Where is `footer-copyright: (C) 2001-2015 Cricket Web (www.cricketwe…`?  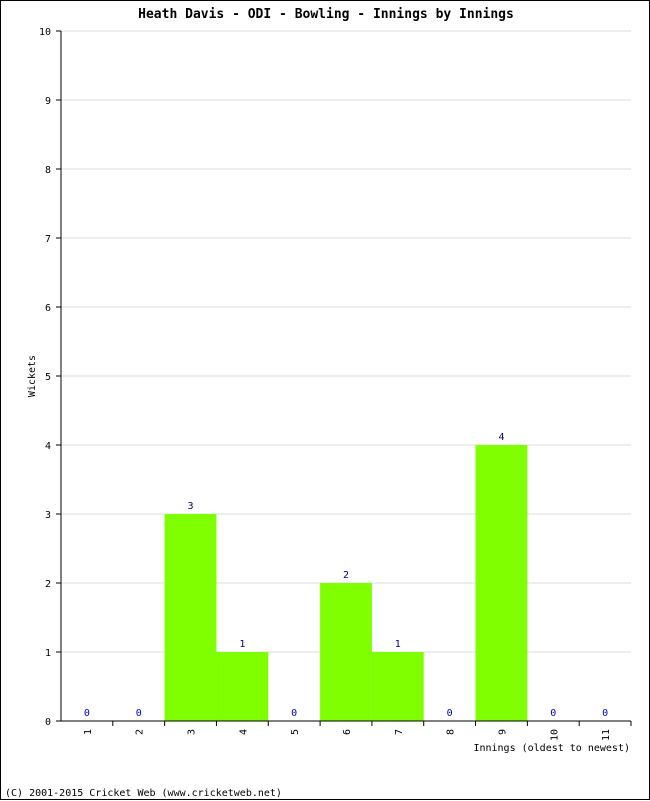 footer-copyright: (C) 2001-2015 Cricket Web (www.cricketwe… is located at coordinates (143, 793).